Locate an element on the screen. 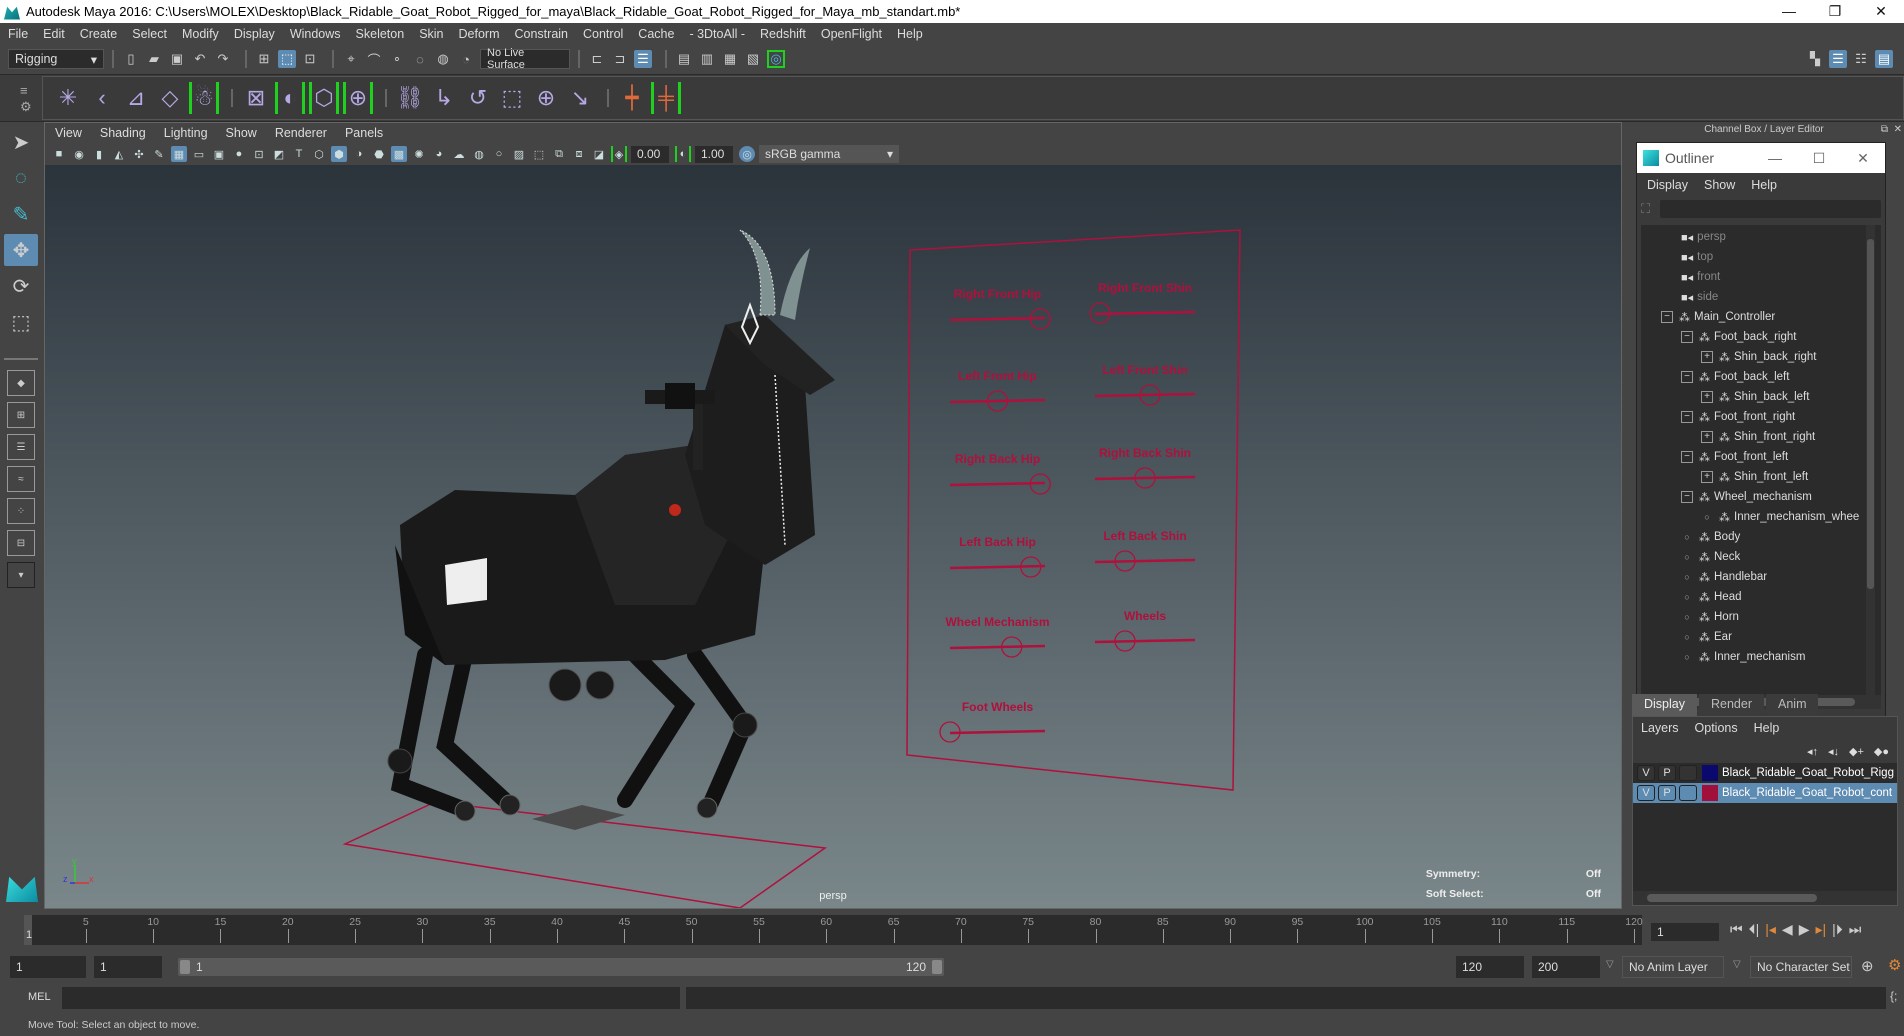 This screenshot has height=1036, width=1904. outliner-item: + ⁂ Shin_back_right is located at coordinates (1761, 357).